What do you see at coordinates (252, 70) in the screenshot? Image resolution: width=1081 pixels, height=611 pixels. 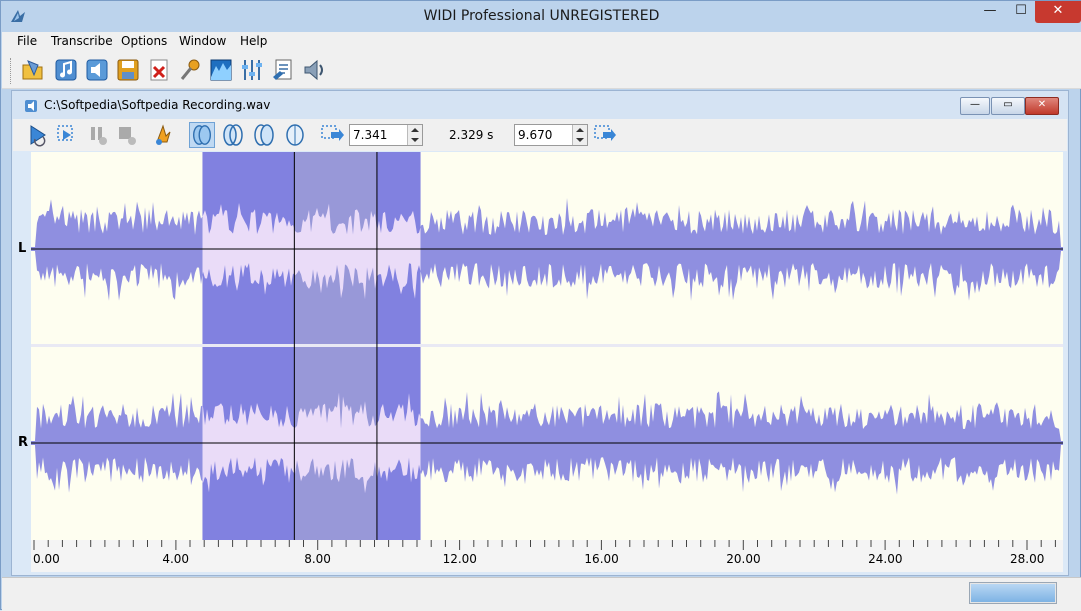 I see `equalizer-icon` at bounding box center [252, 70].